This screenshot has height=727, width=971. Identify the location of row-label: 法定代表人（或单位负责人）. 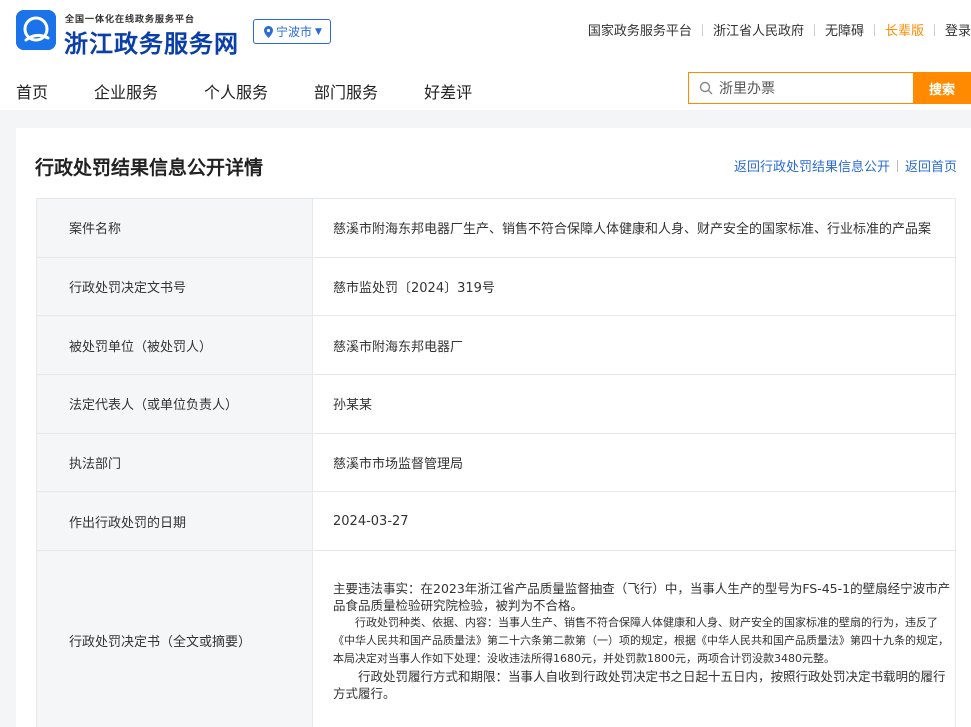
(174, 404).